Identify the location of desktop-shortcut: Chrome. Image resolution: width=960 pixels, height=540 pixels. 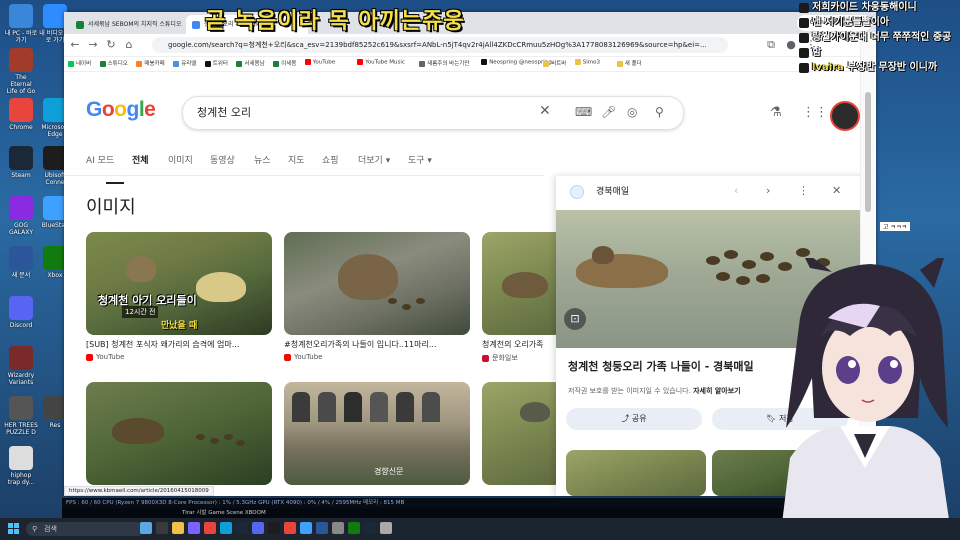
(21, 114).